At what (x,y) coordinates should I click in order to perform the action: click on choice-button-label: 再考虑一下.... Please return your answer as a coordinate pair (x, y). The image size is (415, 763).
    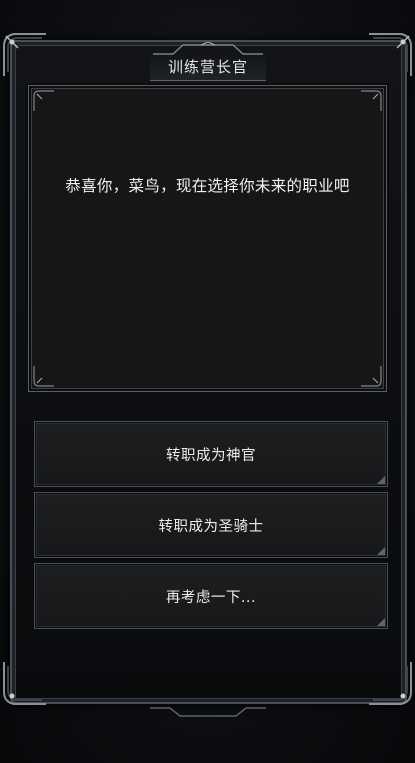
    Looking at the image, I should click on (211, 597).